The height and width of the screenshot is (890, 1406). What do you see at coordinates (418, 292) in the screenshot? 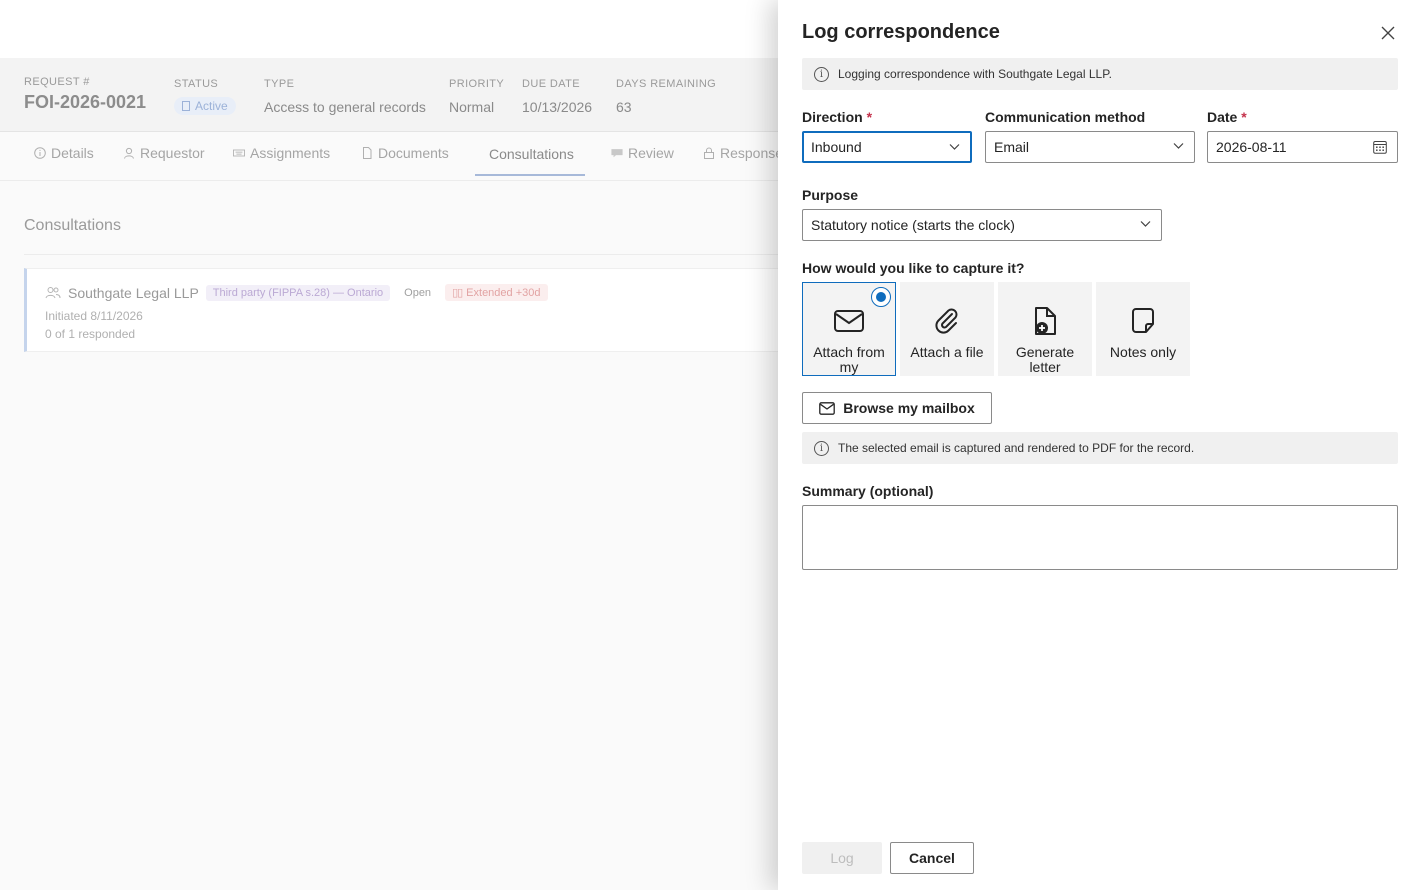
I see `consultation-state-badge: Open` at bounding box center [418, 292].